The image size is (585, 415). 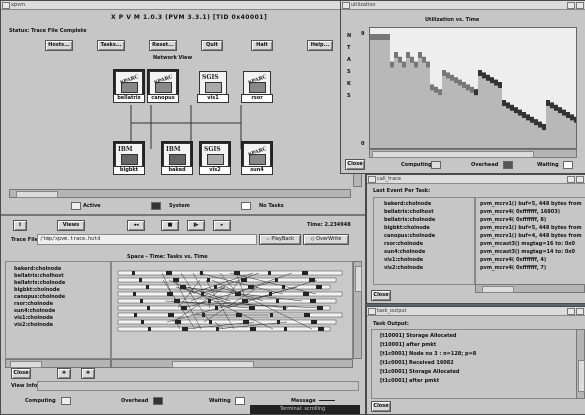 I want to click on sparc-workstation-icon: SPARC, so click(x=257, y=83).